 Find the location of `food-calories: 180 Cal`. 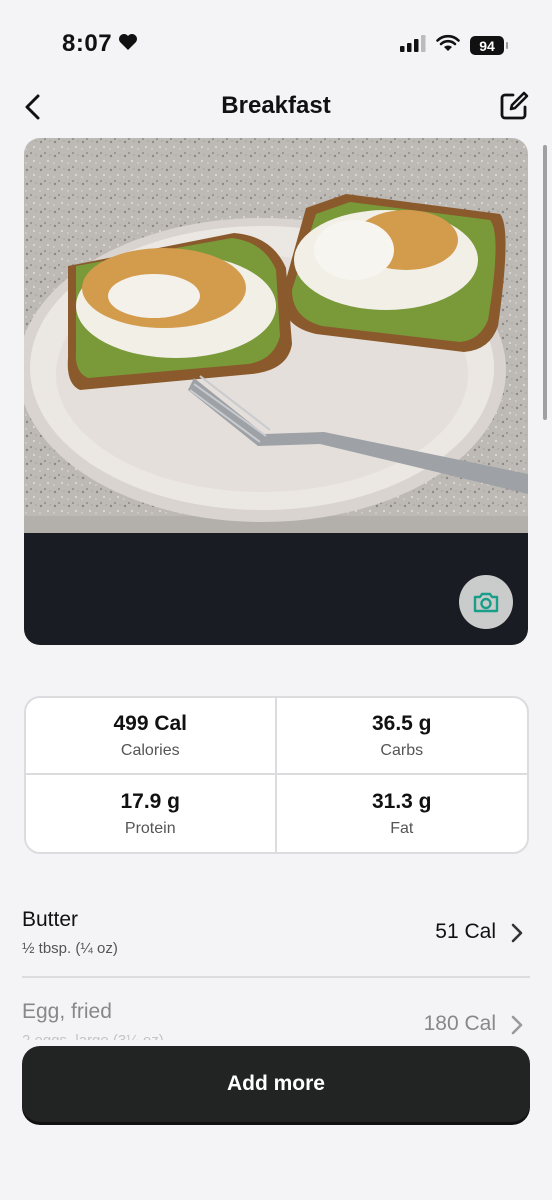

food-calories: 180 Cal is located at coordinates (459, 1023).